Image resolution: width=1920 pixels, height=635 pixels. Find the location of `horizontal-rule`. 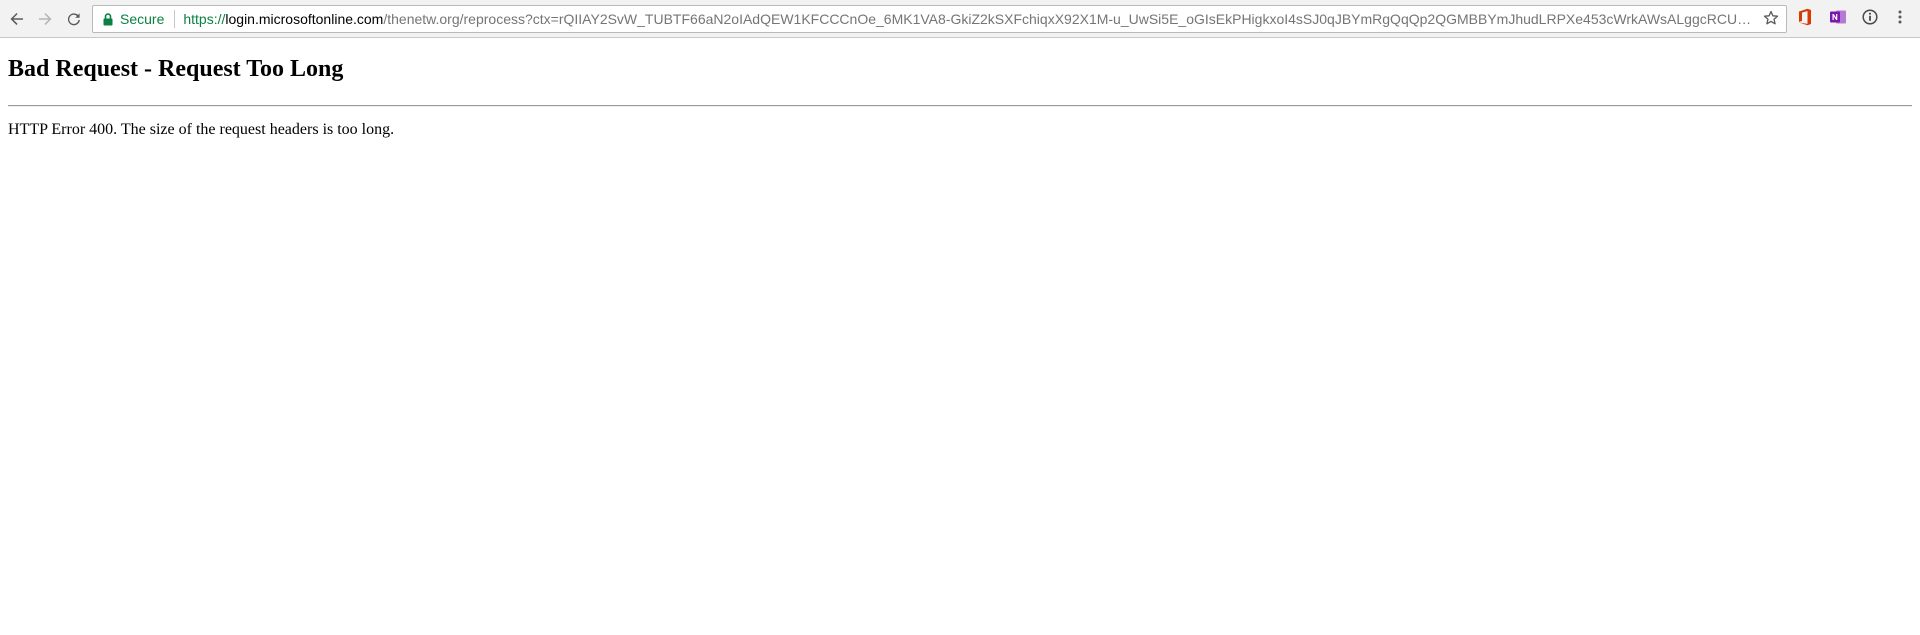

horizontal-rule is located at coordinates (960, 106).